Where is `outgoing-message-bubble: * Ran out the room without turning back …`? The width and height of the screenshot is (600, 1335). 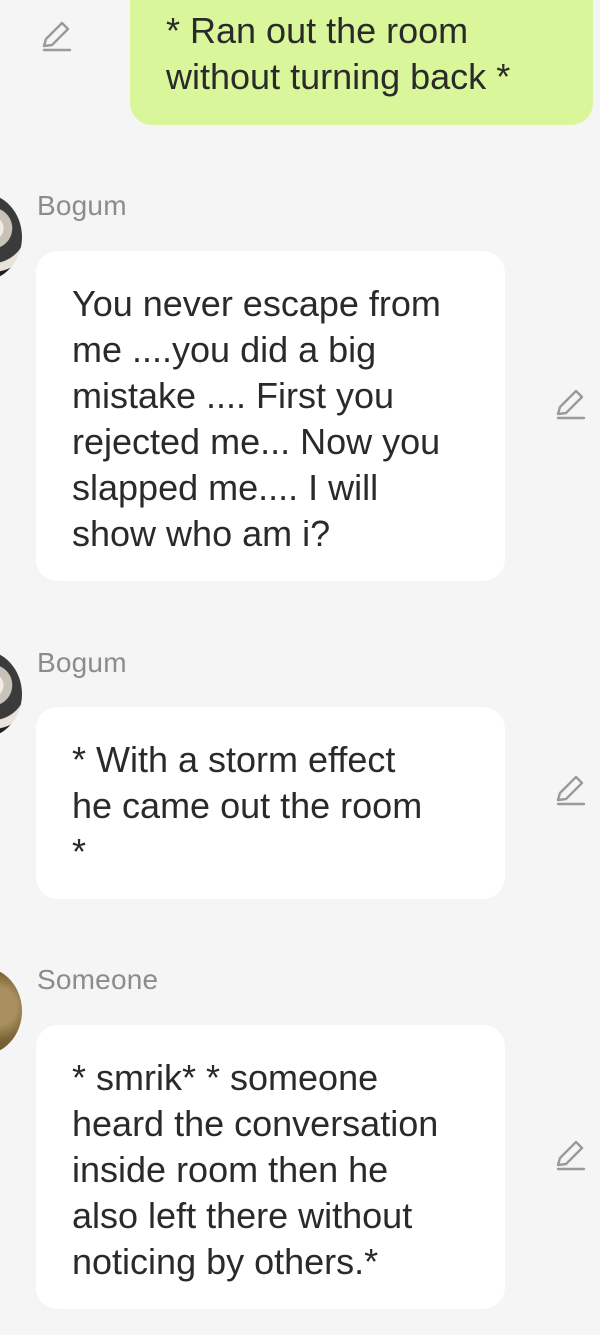 outgoing-message-bubble: * Ran out the room without turning back … is located at coordinates (361, 62).